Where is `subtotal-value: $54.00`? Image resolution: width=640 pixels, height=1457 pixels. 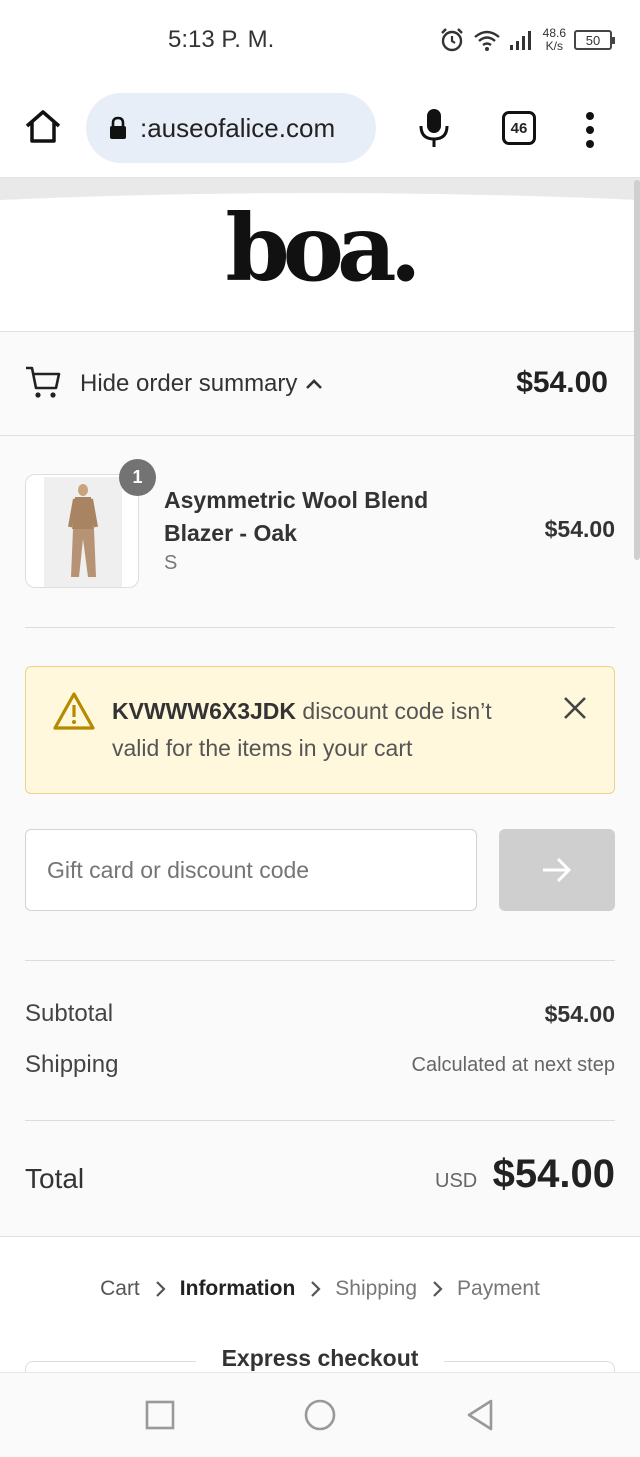 subtotal-value: $54.00 is located at coordinates (579, 1014).